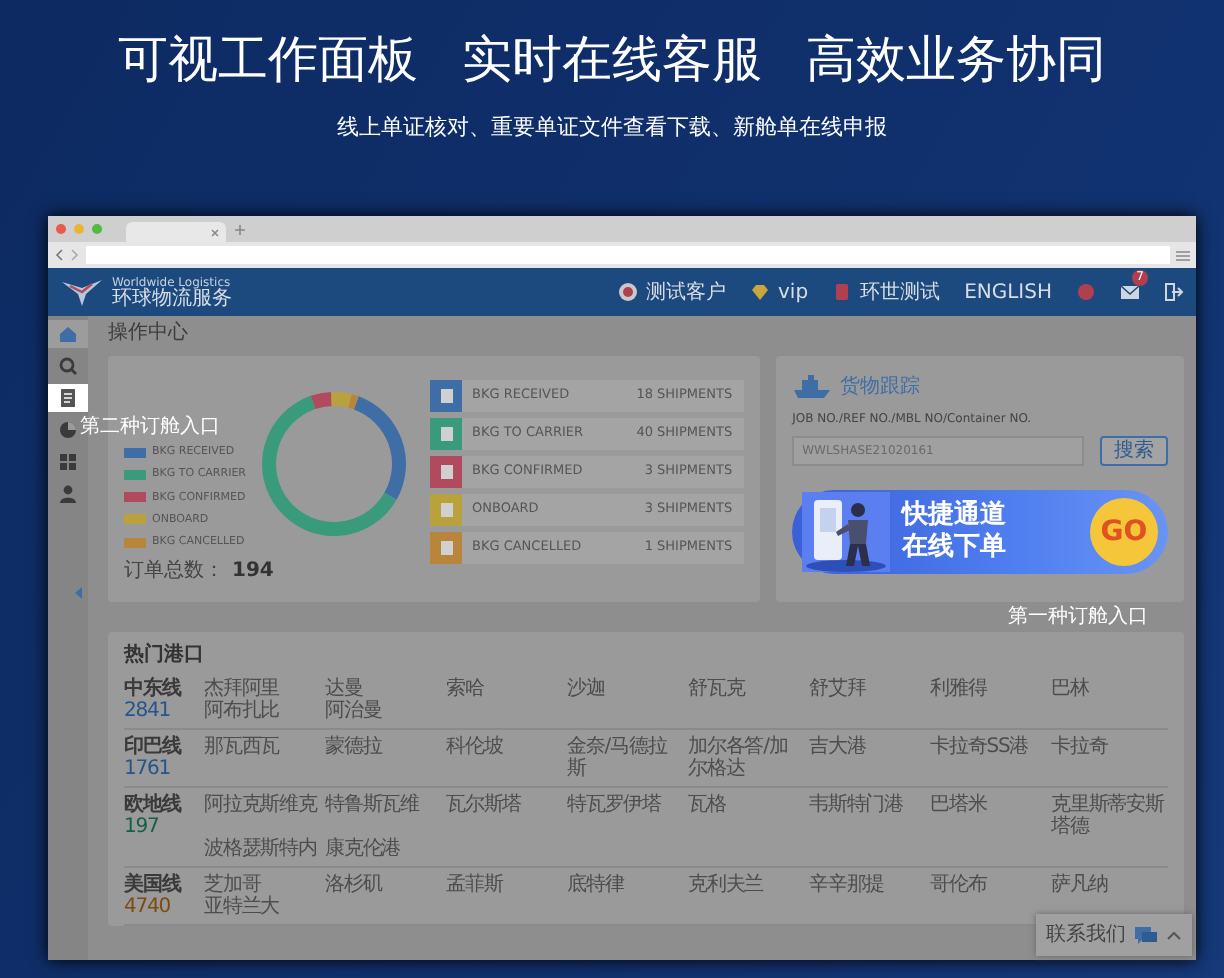 This screenshot has width=1224, height=978. What do you see at coordinates (880, 387) in the screenshot?
I see `card-title: 货物跟踪` at bounding box center [880, 387].